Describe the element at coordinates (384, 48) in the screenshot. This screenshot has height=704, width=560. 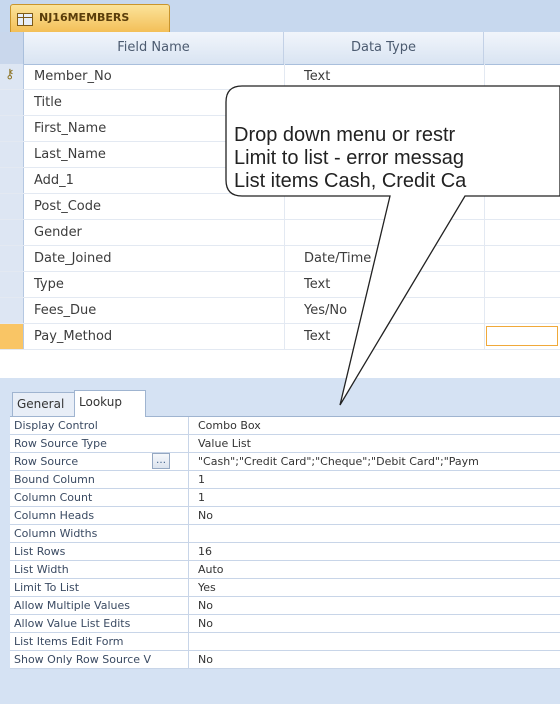
I see `data-type-header: Data Type` at that location.